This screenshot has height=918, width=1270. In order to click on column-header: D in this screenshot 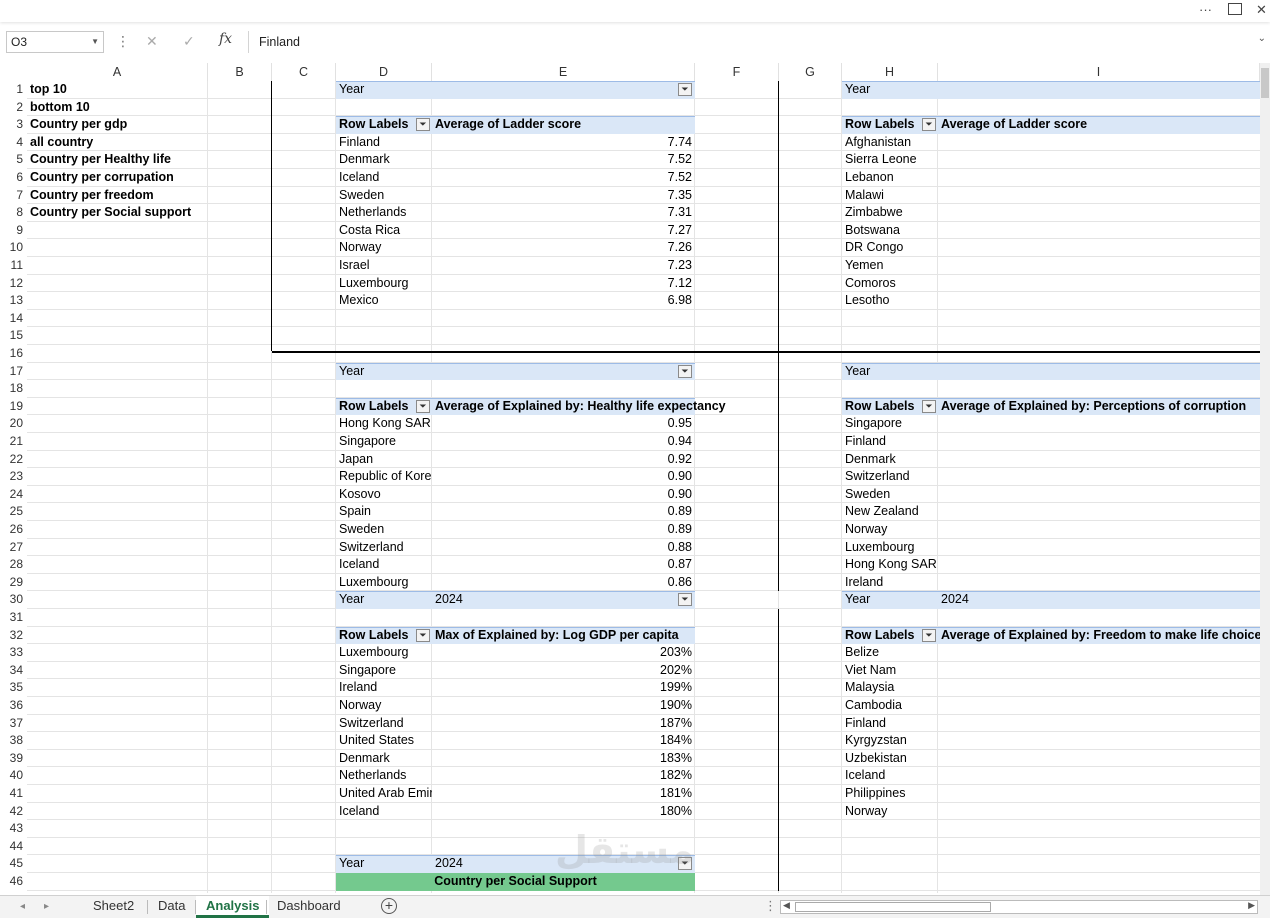, I will do `click(384, 72)`.